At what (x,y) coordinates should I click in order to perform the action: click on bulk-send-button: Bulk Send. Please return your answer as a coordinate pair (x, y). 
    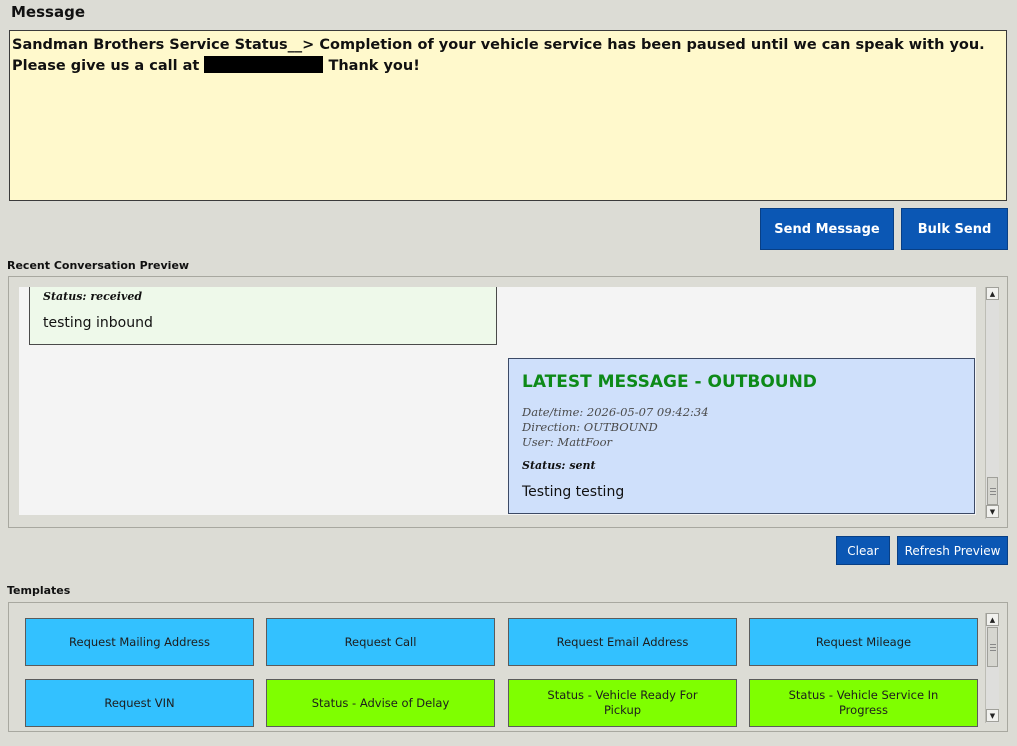
    Looking at the image, I should click on (954, 229).